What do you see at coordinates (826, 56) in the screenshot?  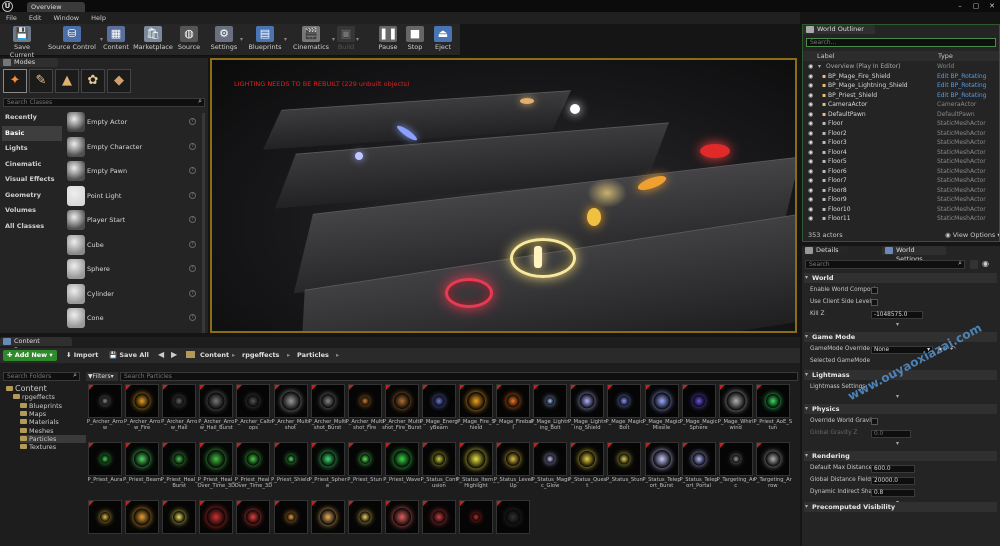 I see `column-label: Label` at bounding box center [826, 56].